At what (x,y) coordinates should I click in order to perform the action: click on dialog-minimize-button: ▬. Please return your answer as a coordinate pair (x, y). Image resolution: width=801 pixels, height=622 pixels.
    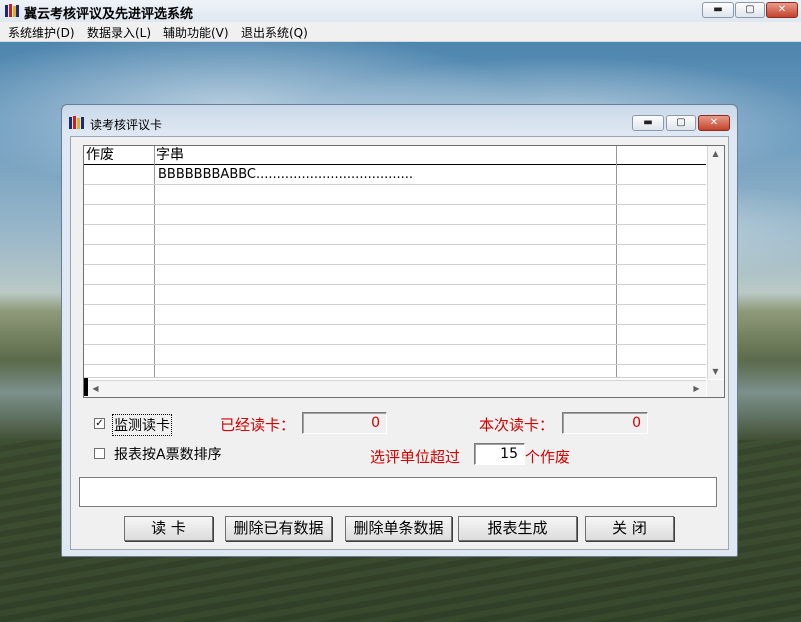
    Looking at the image, I should click on (648, 123).